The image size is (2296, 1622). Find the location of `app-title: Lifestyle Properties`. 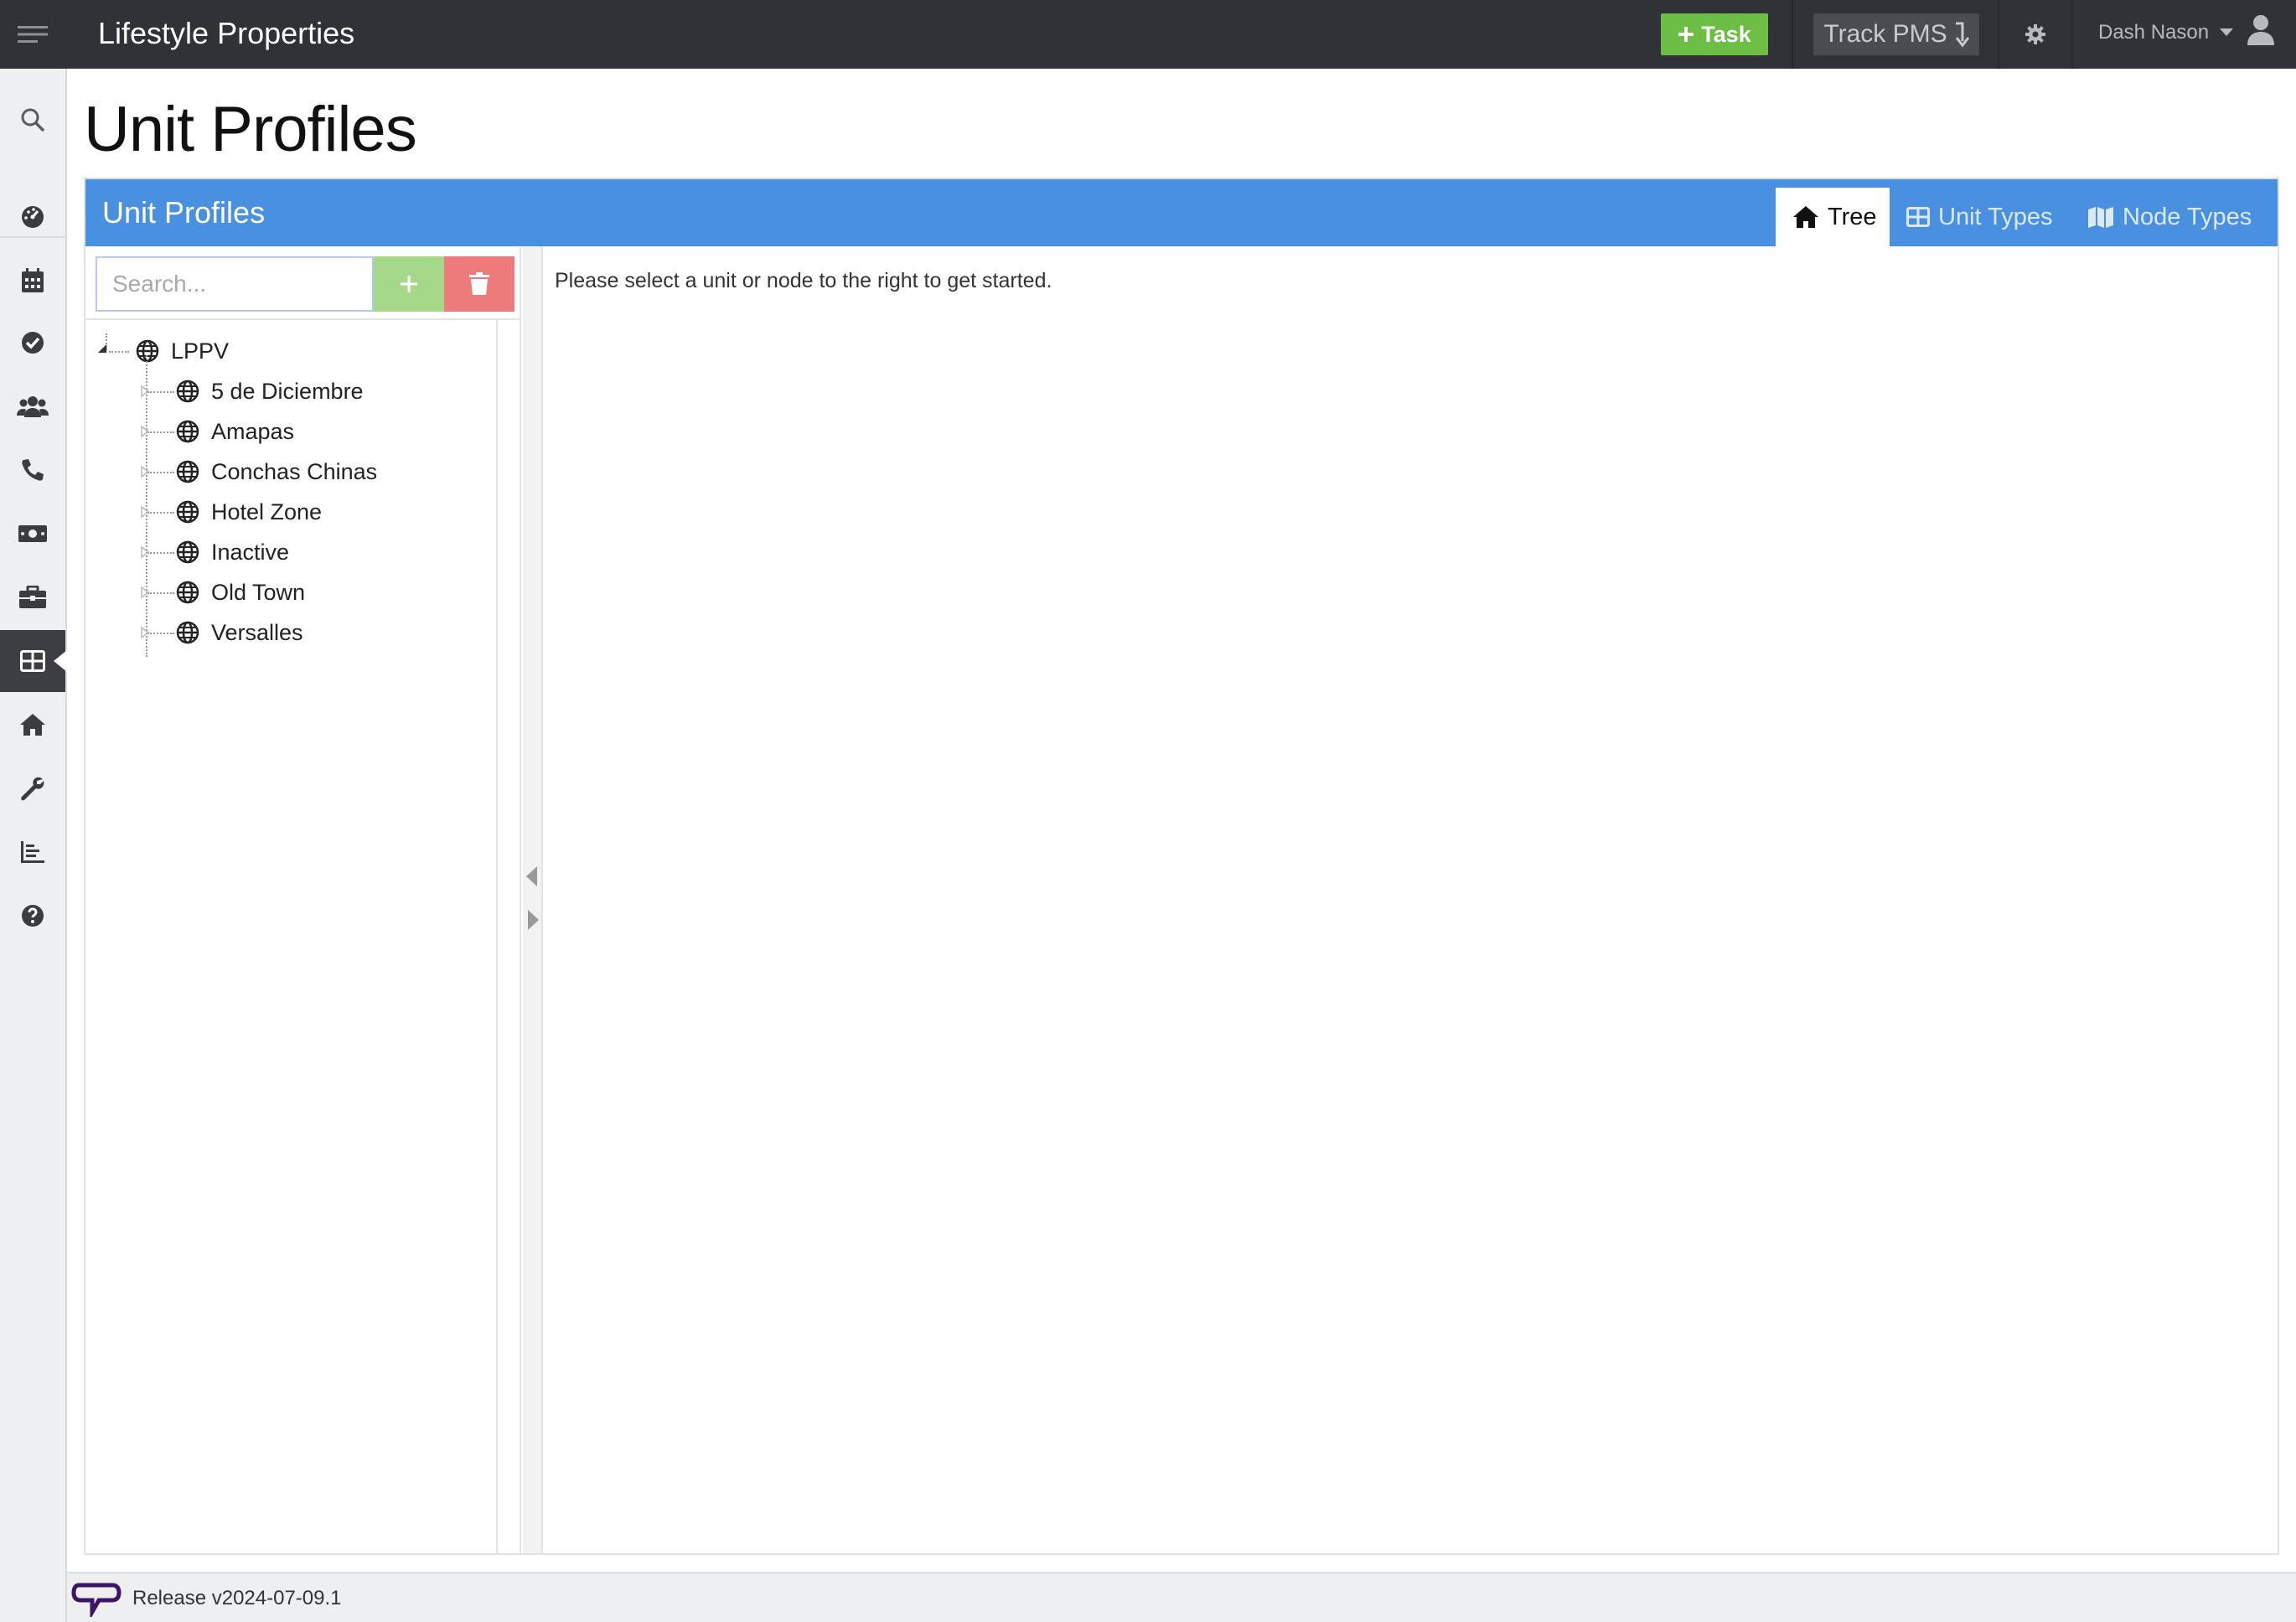

app-title: Lifestyle Properties is located at coordinates (226, 33).